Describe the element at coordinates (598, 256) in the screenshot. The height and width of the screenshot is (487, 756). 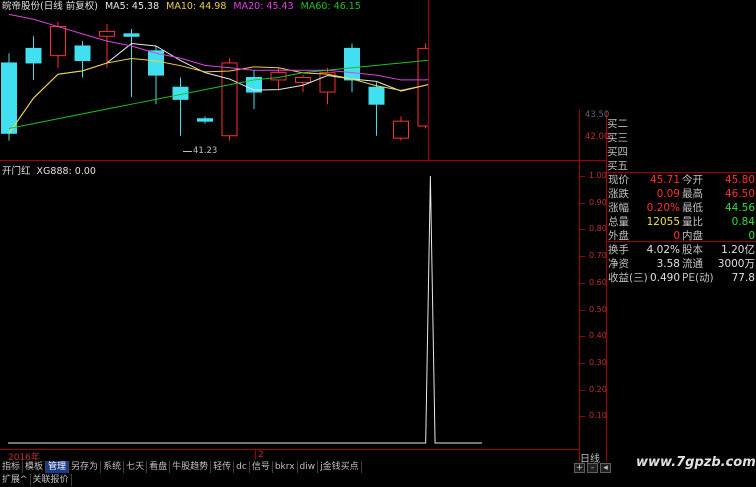
I see `indicator-axis-label: 0.70` at that location.